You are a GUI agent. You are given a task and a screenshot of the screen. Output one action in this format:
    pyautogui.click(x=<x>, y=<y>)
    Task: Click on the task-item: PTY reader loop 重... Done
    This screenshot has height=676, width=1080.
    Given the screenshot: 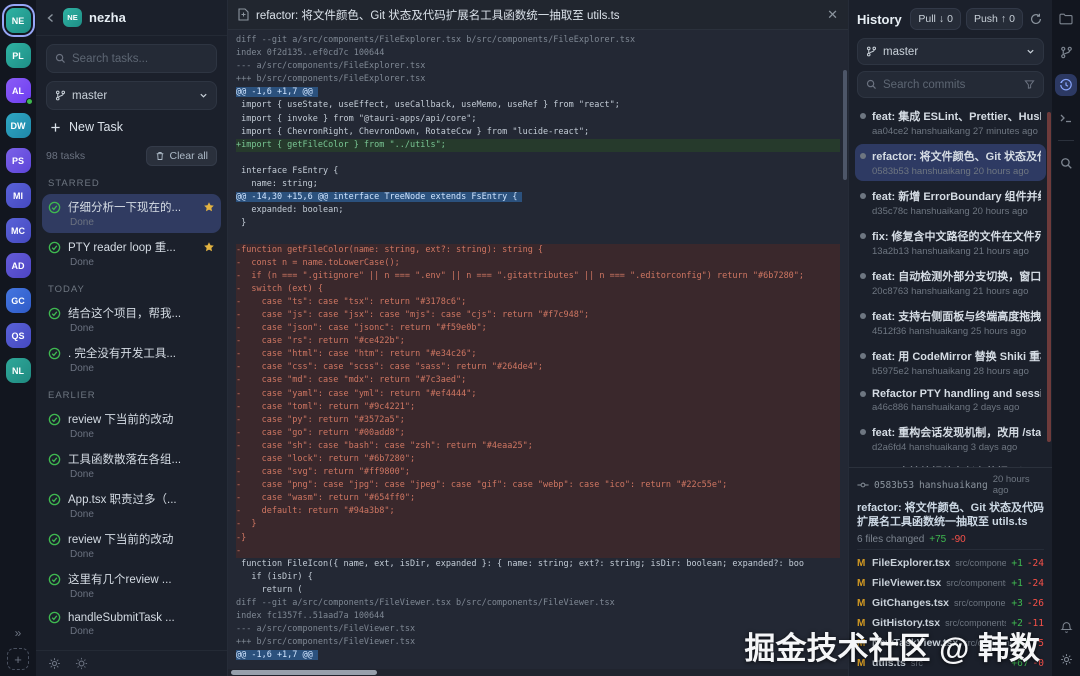 What is the action you would take?
    pyautogui.click(x=131, y=253)
    